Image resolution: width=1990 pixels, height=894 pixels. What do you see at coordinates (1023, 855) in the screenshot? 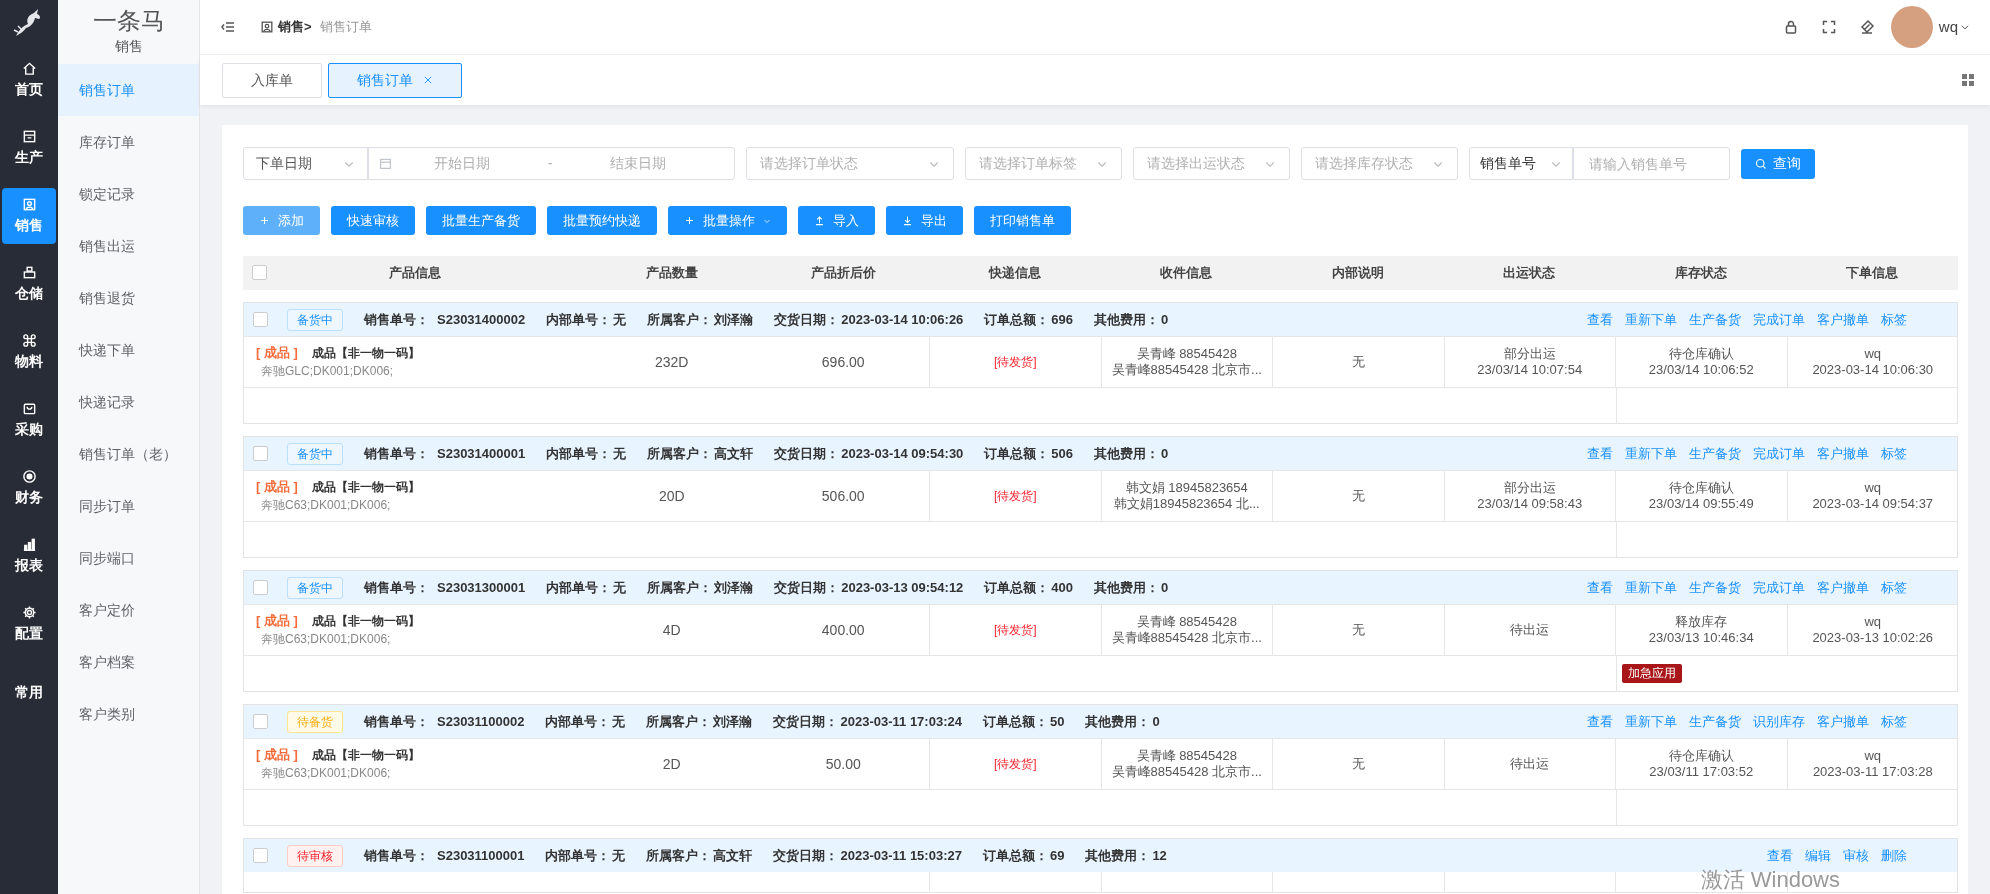
I see `order-field: 订单总额：69` at bounding box center [1023, 855].